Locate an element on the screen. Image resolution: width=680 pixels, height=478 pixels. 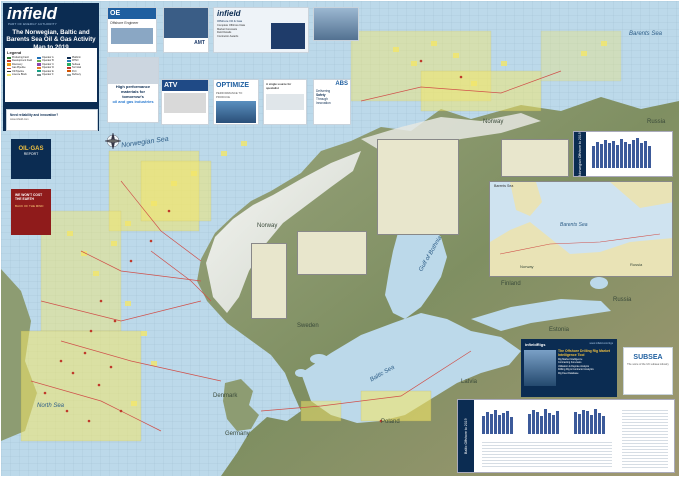
ad-oe-title: OE is located at coordinates (132, 13).